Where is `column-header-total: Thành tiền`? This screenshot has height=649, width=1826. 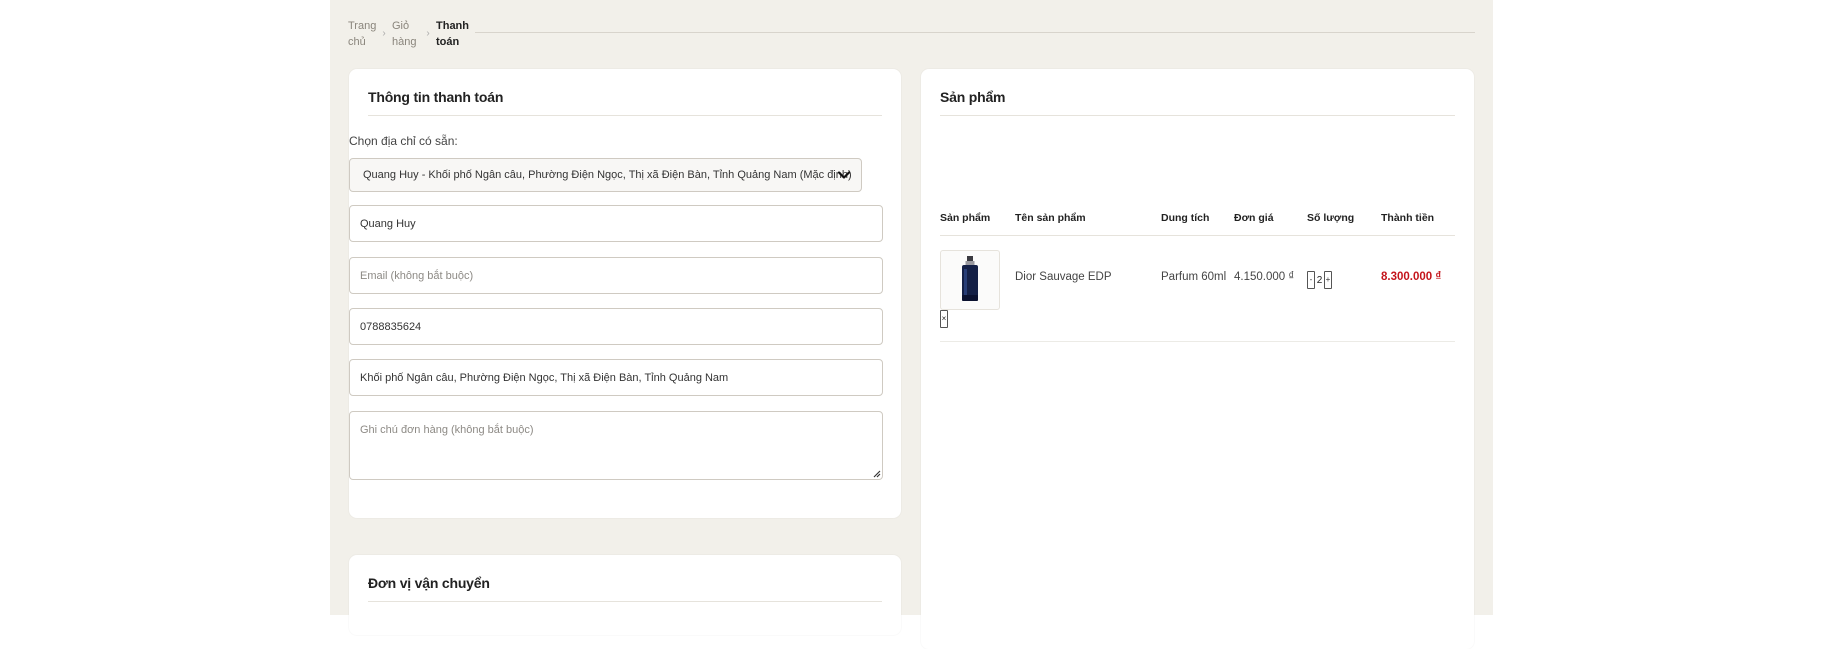 column-header-total: Thành tiền is located at coordinates (1408, 218).